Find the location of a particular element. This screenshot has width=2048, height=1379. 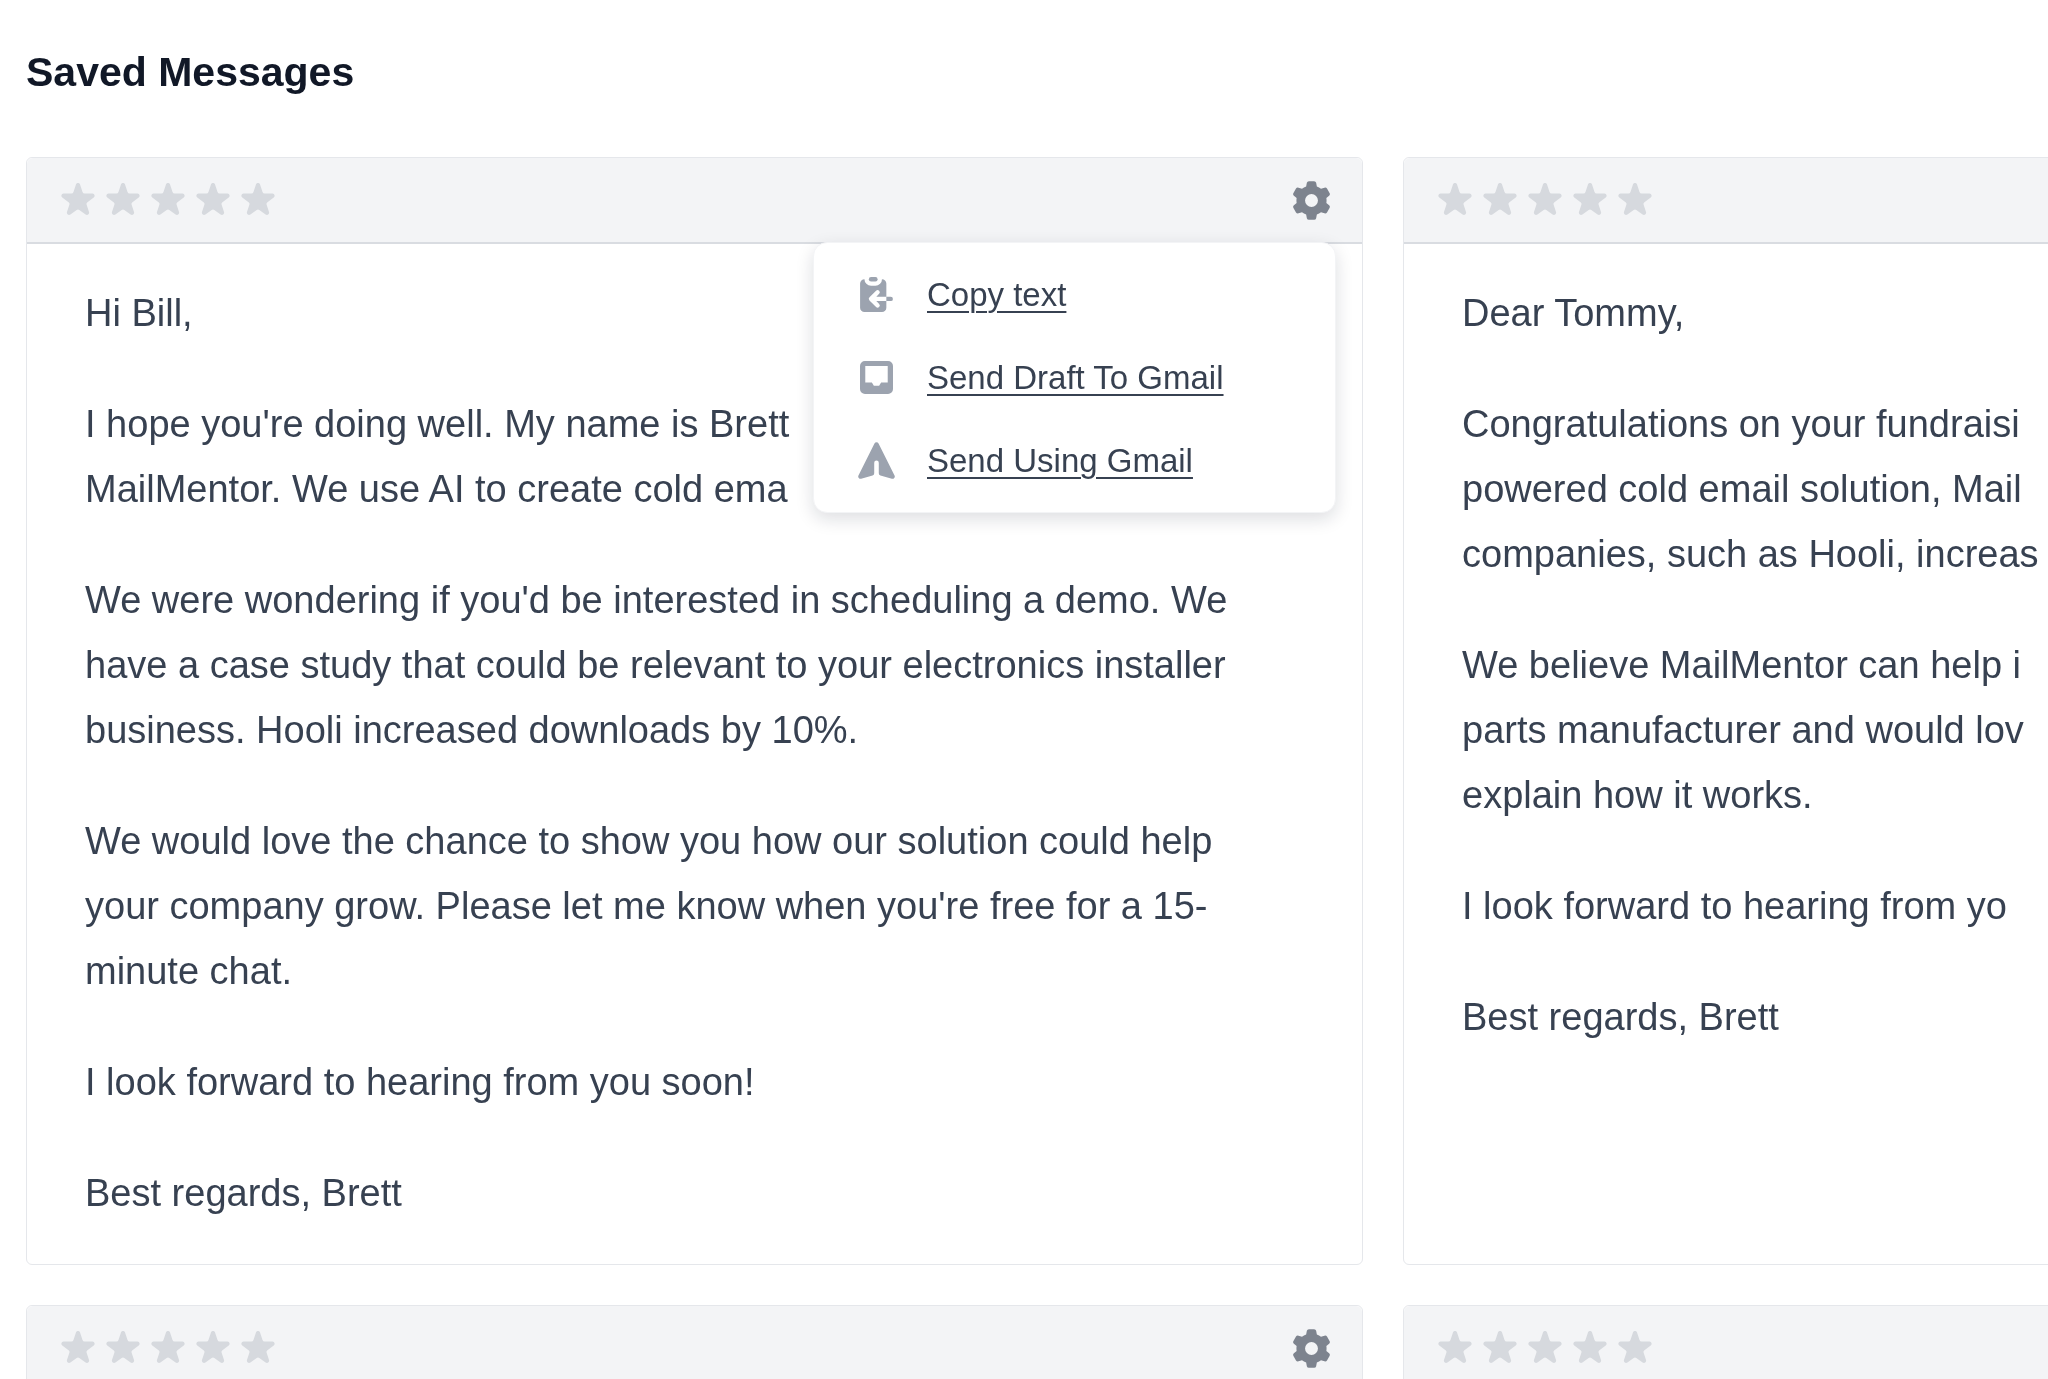

message-paragraph: Hi Bill, is located at coordinates (139, 313).